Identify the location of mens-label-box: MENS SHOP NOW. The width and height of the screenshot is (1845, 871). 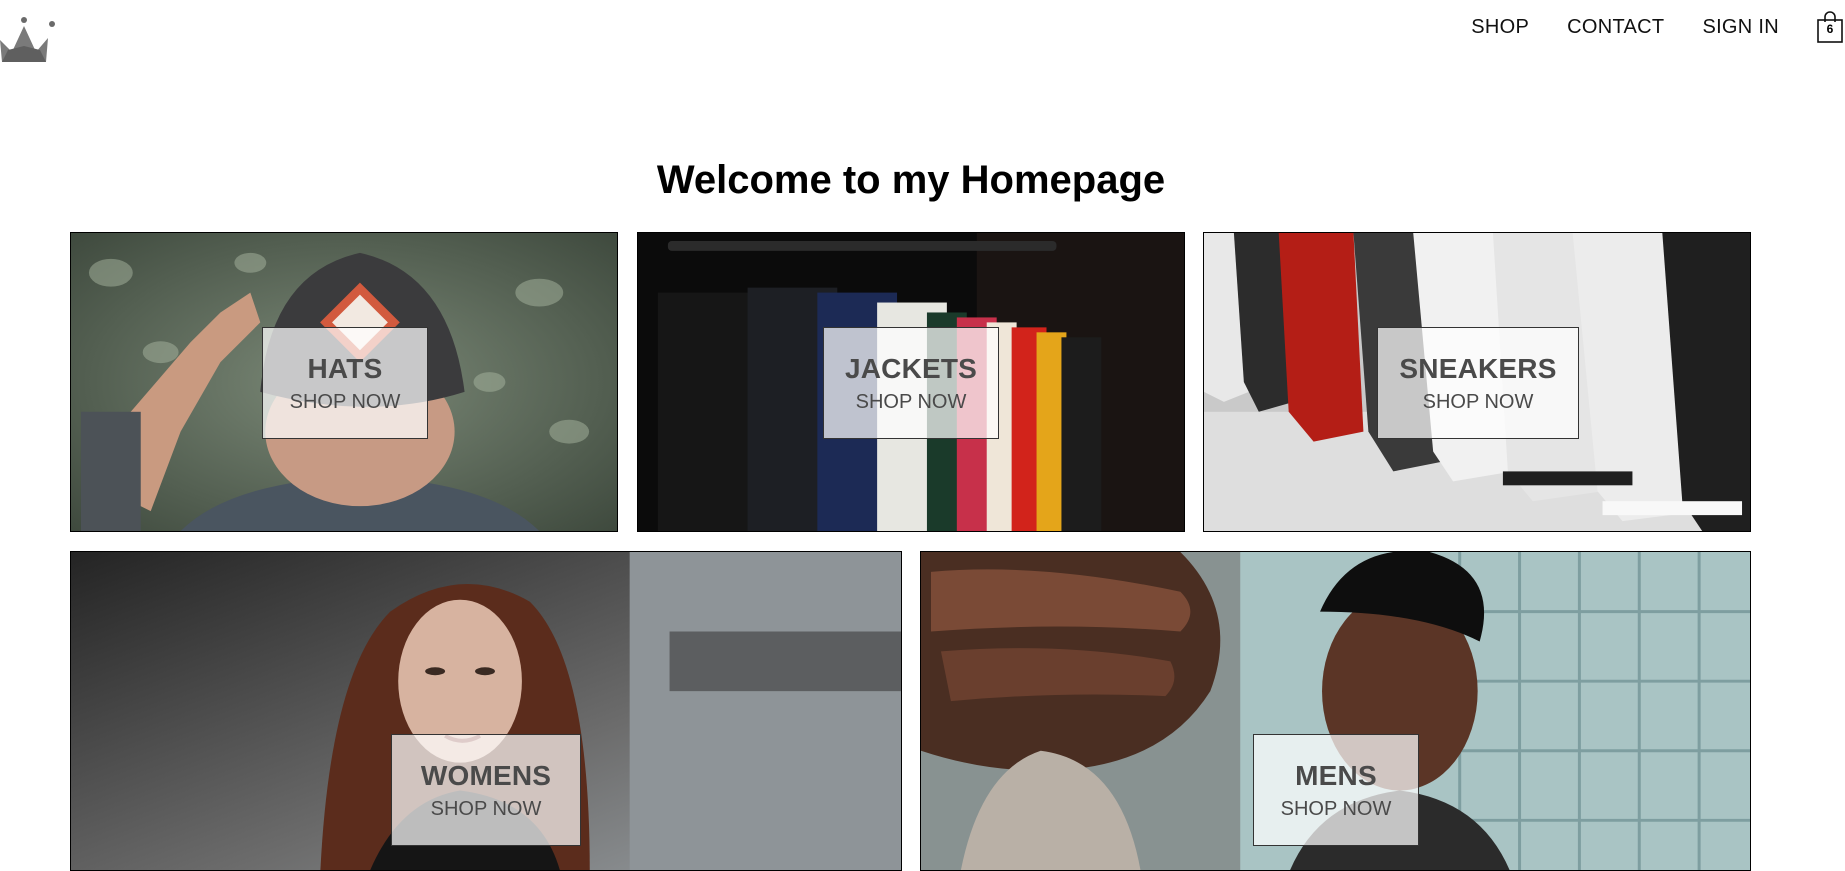
(1336, 790).